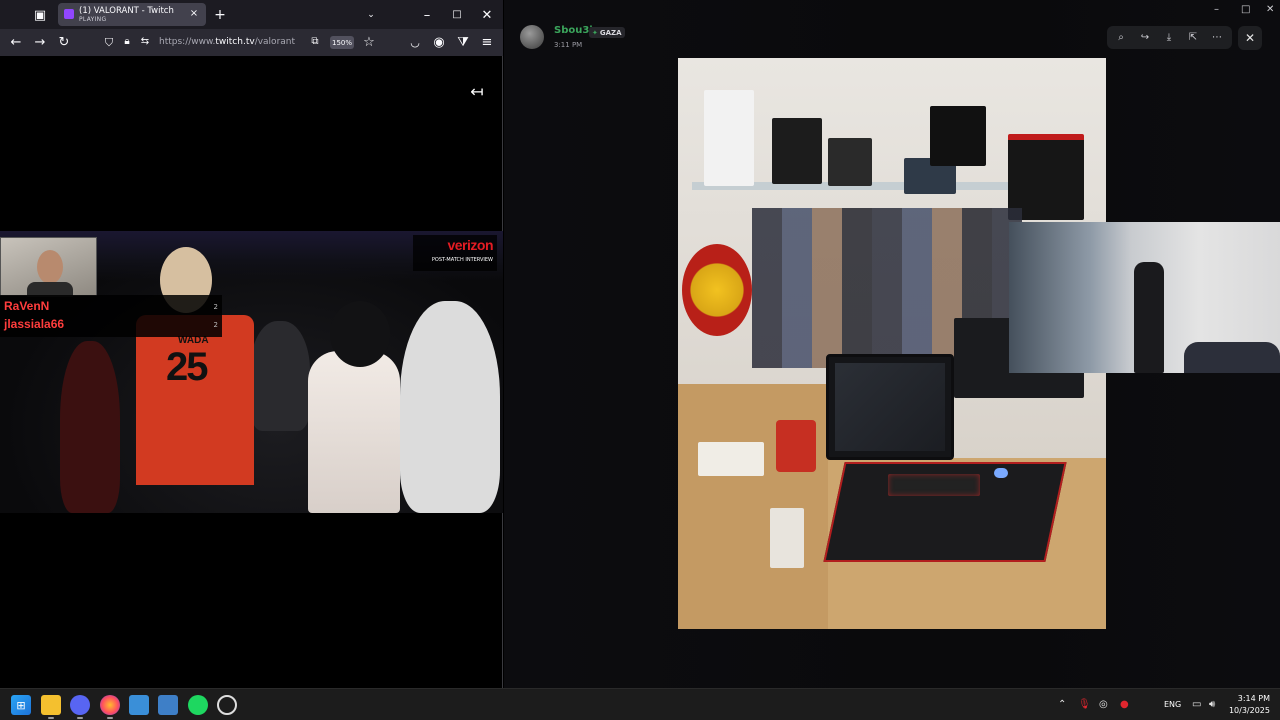  What do you see at coordinates (16, 42) in the screenshot?
I see `back-button: ←` at bounding box center [16, 42].